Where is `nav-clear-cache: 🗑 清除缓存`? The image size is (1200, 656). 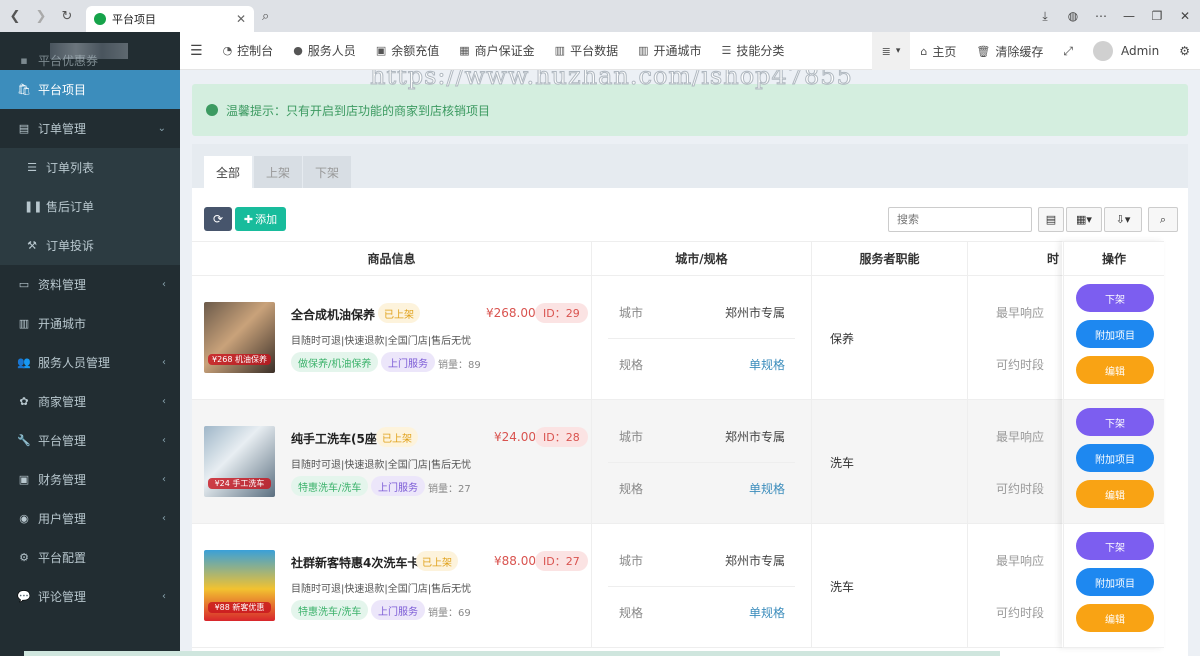 nav-clear-cache: 🗑 清除缓存 is located at coordinates (1009, 51).